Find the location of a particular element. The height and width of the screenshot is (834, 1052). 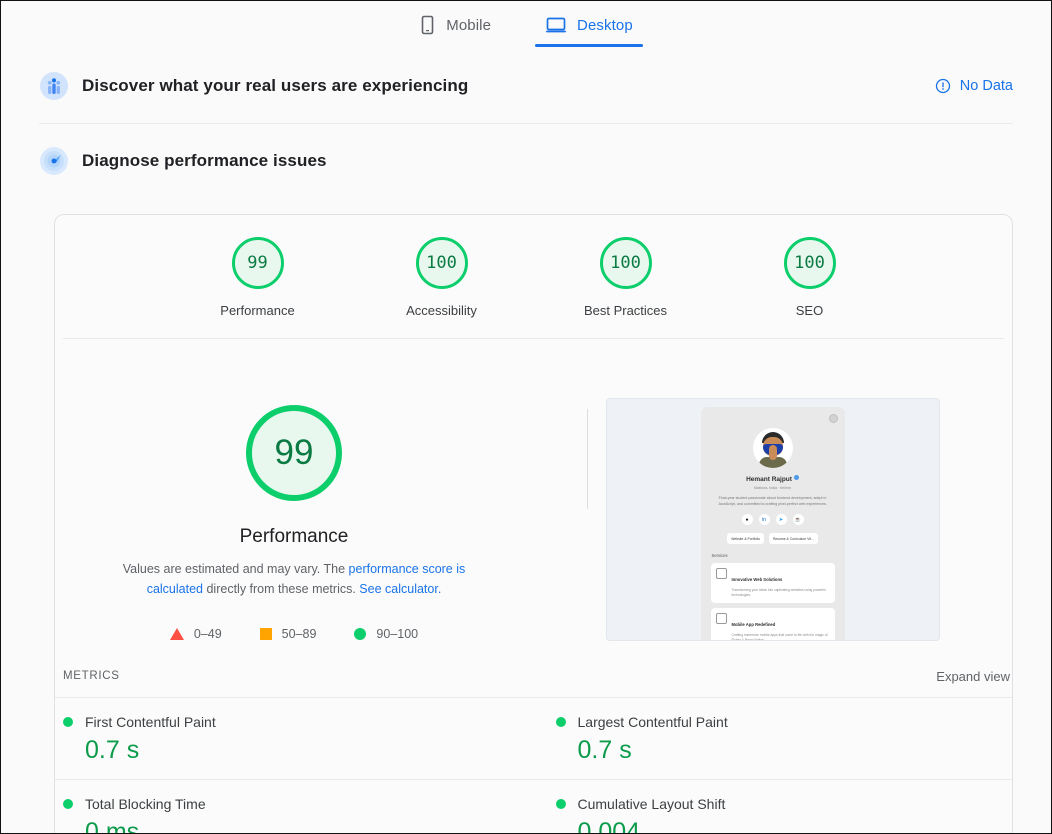

gear-icon is located at coordinates (833, 418).